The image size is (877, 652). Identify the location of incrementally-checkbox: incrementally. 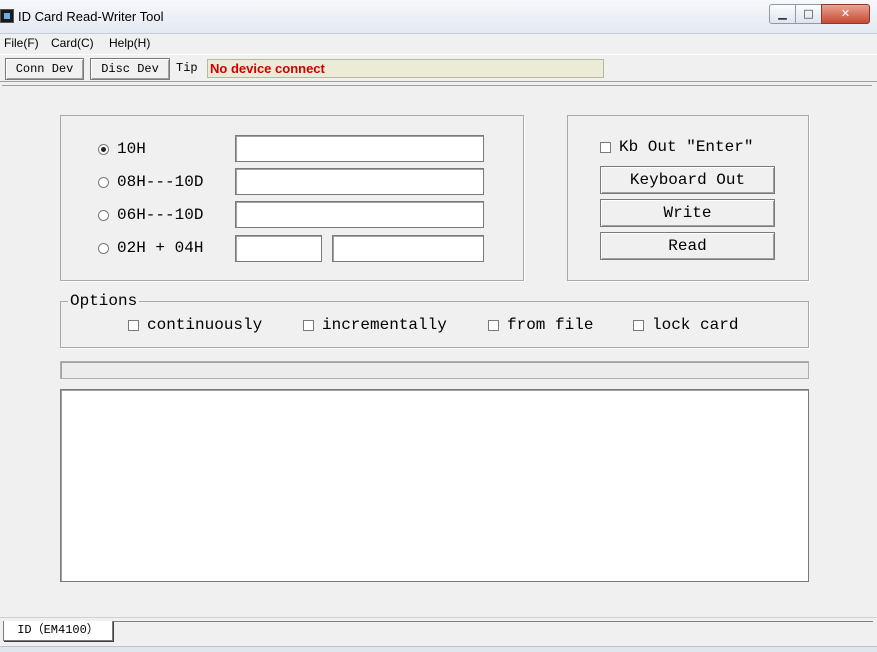
(375, 325).